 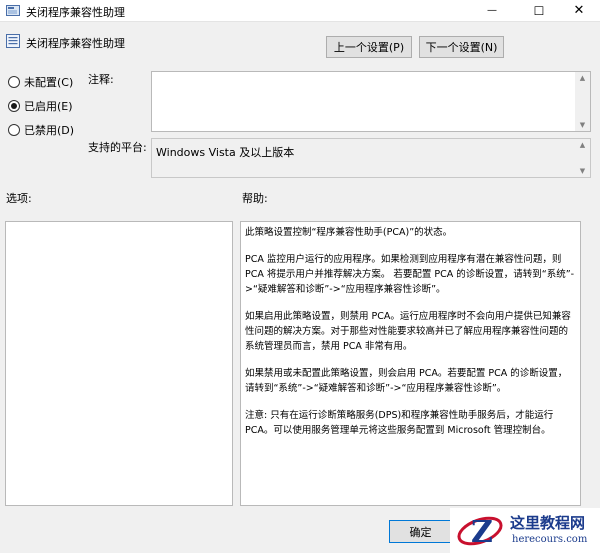 I want to click on maximize-button: ☐, so click(x=539, y=10).